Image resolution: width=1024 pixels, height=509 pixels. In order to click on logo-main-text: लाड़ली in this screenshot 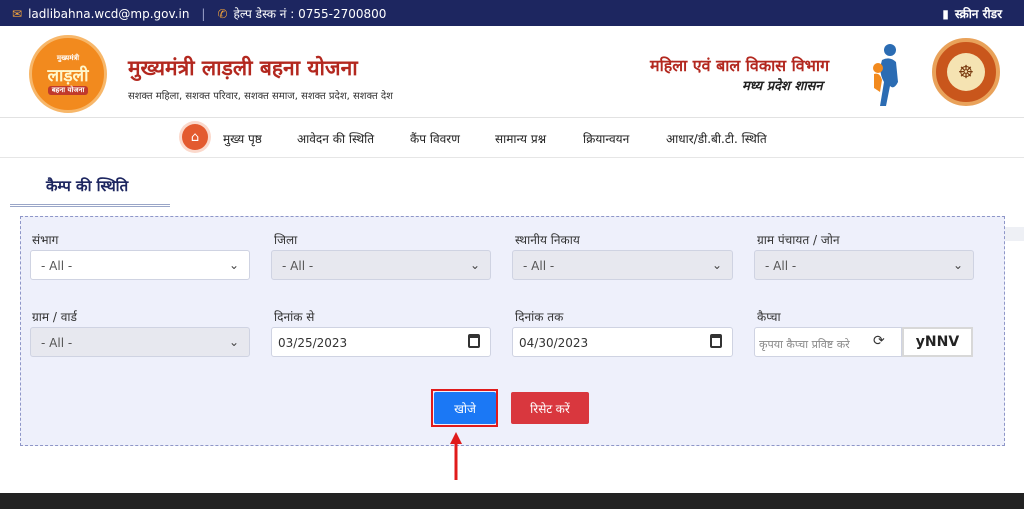, I will do `click(68, 75)`.